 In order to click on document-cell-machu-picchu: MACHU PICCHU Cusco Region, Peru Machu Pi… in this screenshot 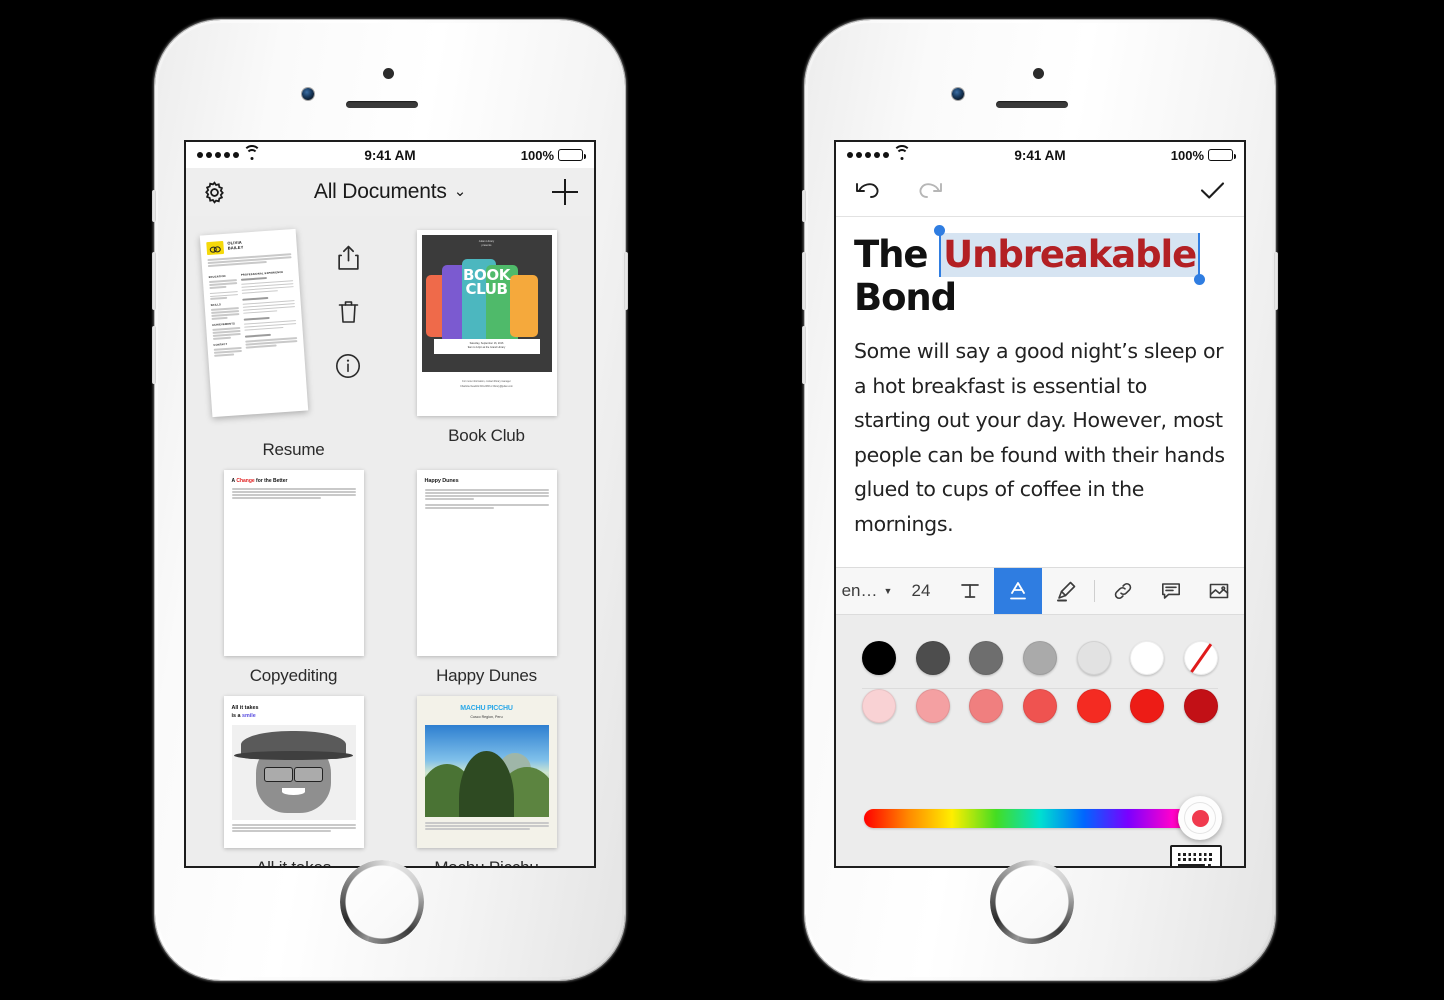, I will do `click(486, 781)`.